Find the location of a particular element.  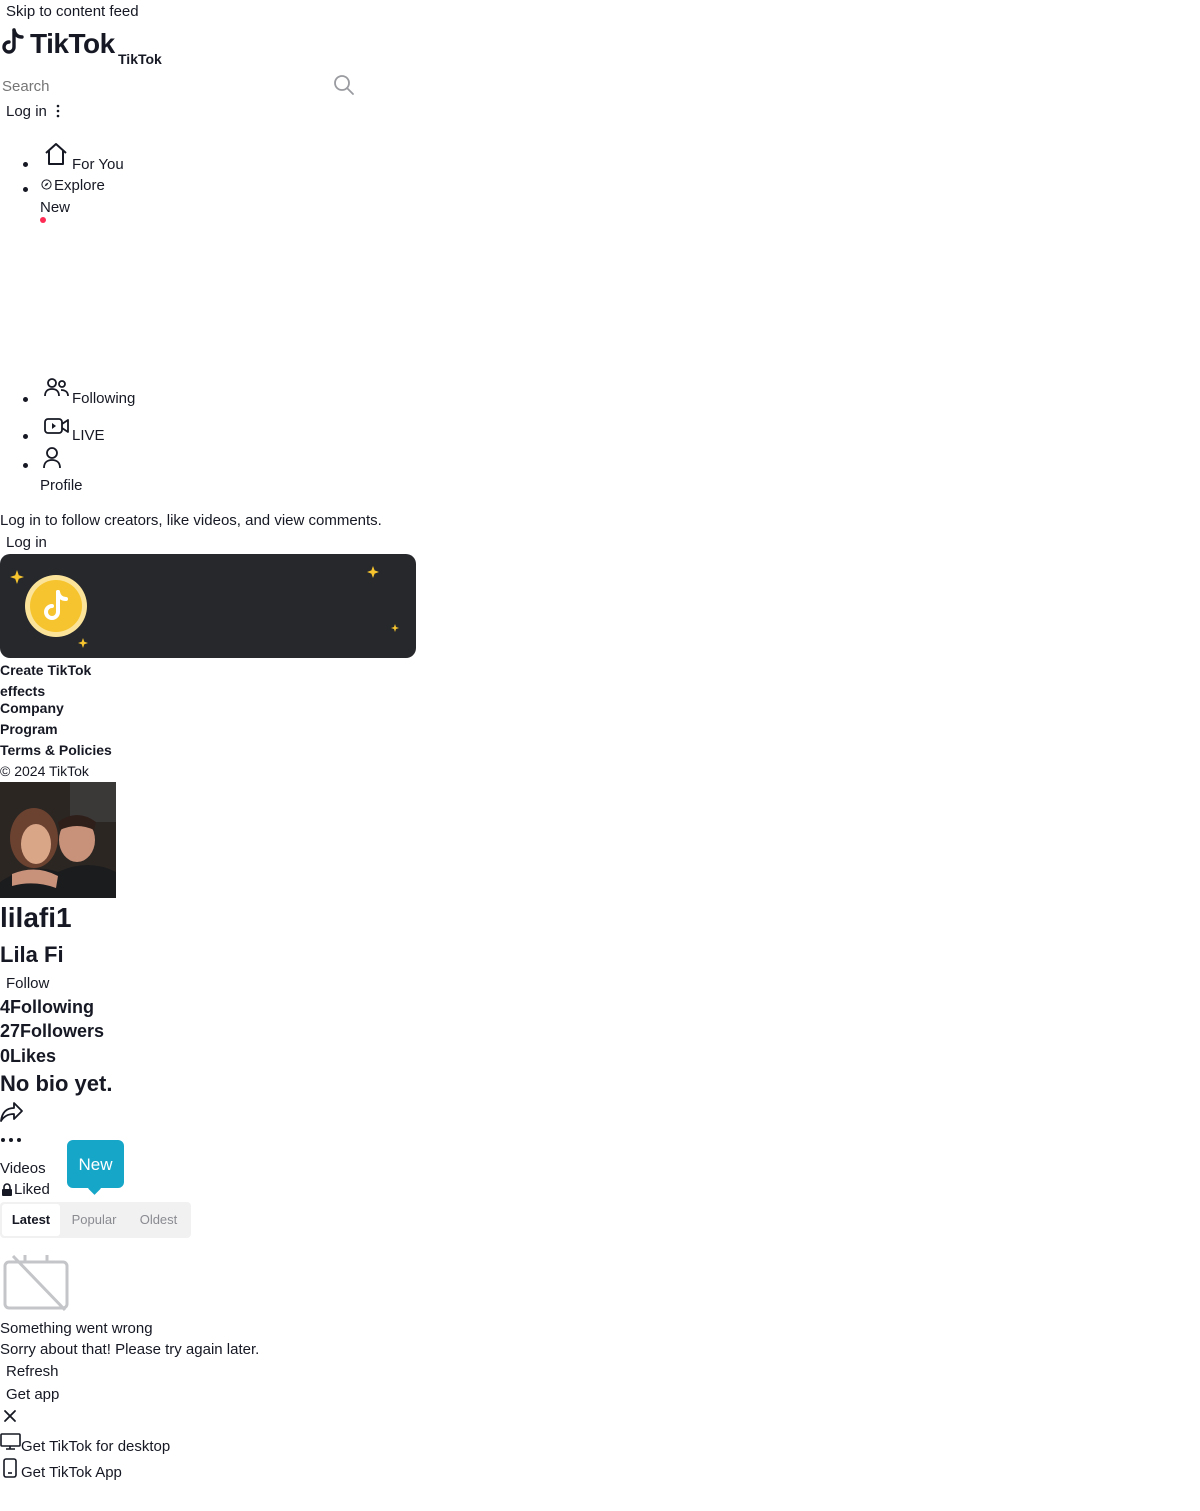

person-icon is located at coordinates (52, 458).